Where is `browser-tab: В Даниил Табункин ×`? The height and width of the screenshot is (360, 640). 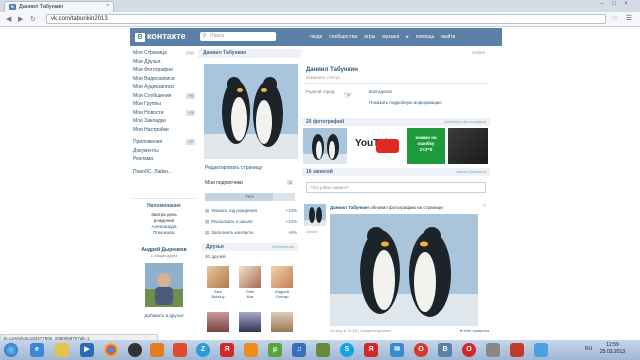 browser-tab: В Даниил Табункин × is located at coordinates (59, 6).